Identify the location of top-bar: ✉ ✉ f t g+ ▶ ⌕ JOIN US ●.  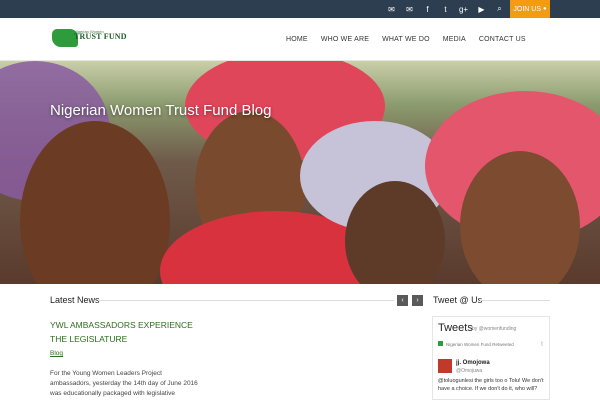
(300, 9).